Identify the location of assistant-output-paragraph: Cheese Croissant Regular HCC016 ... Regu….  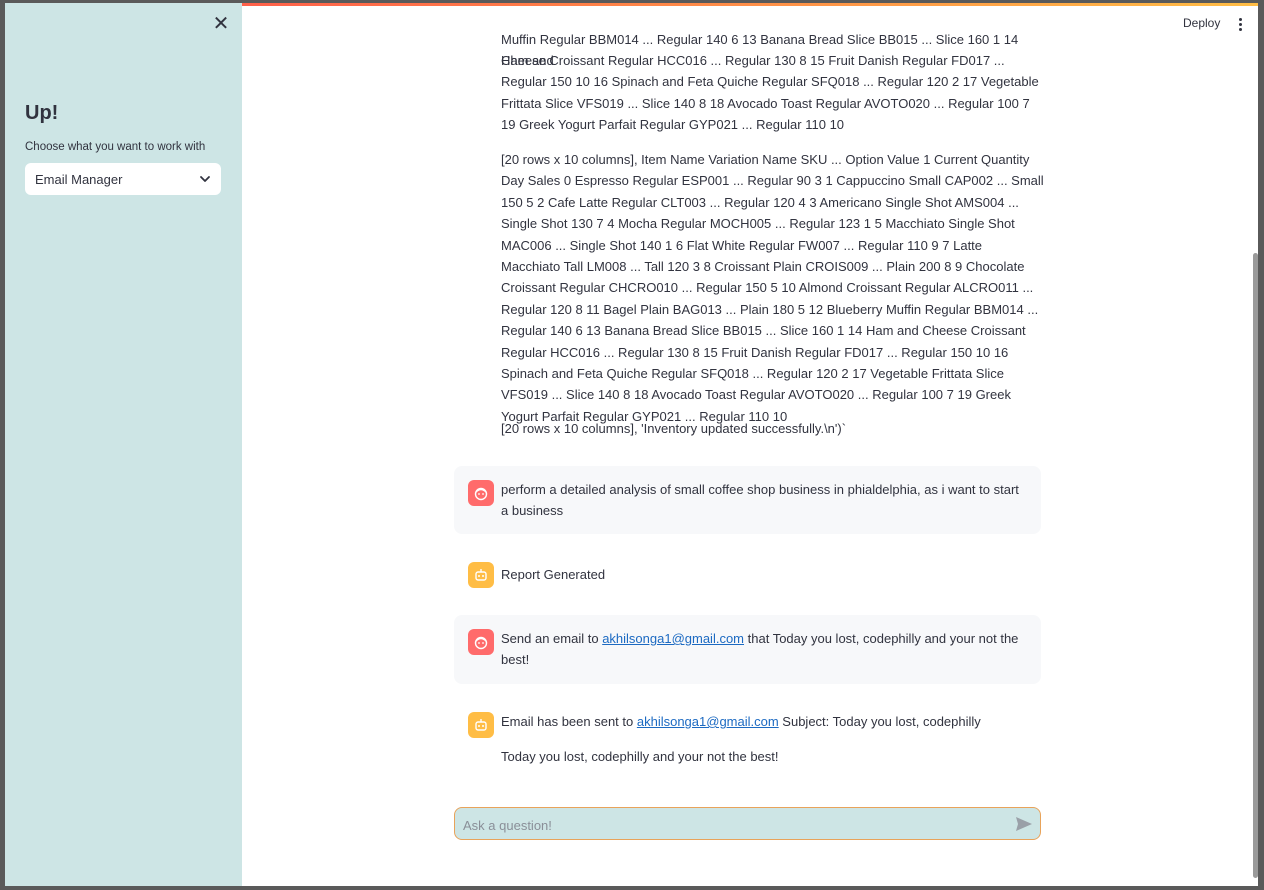
(770, 93).